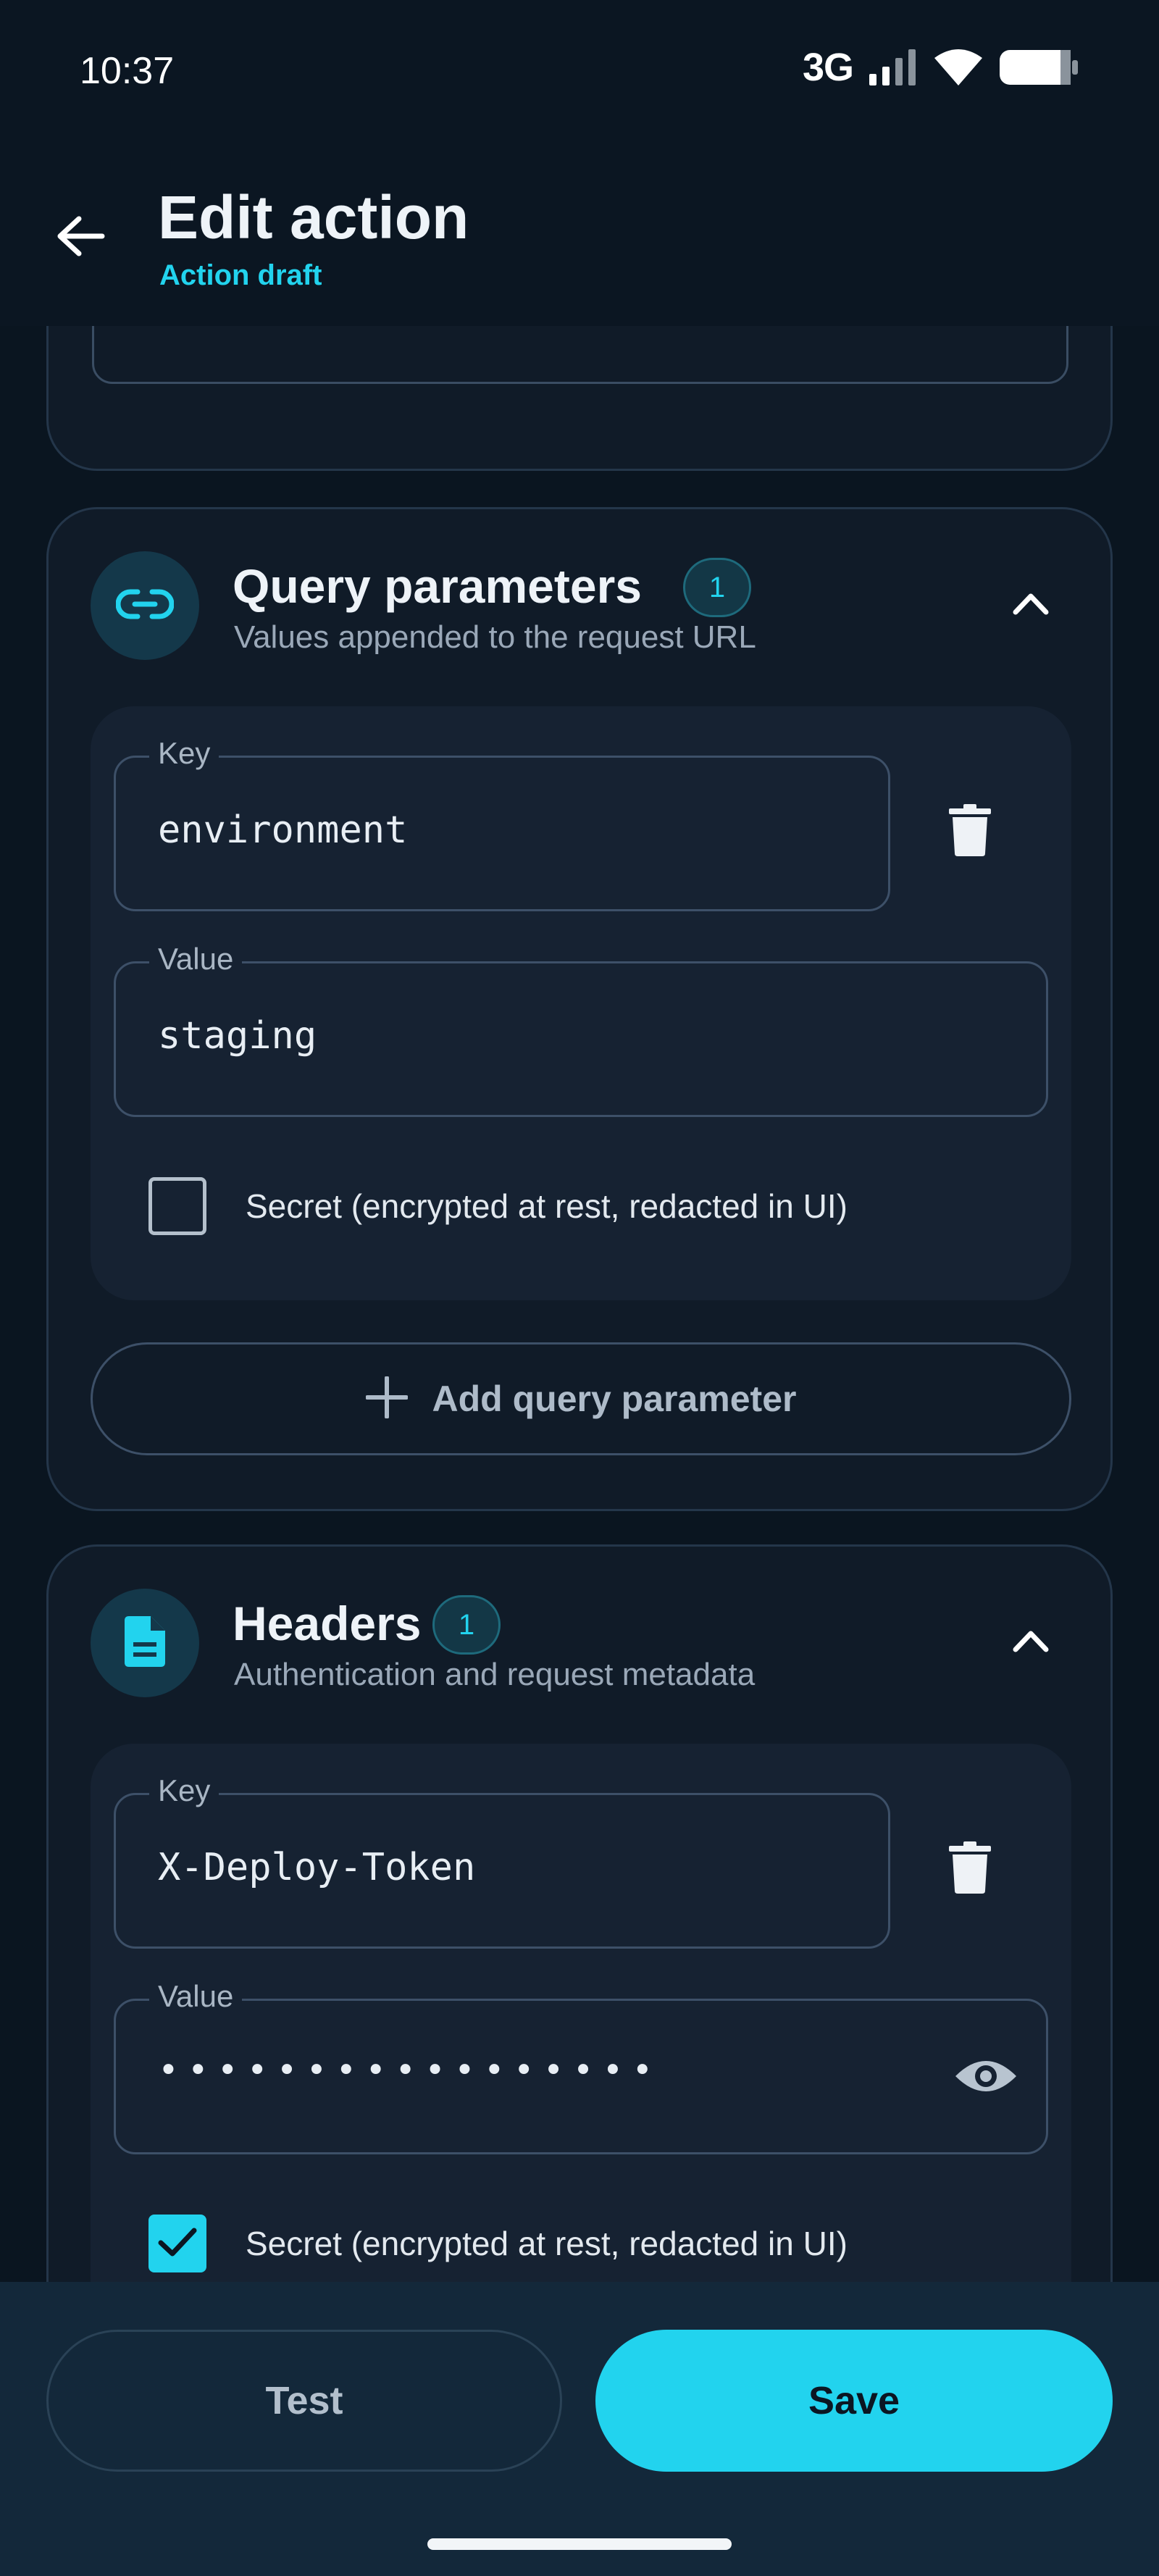 The height and width of the screenshot is (2576, 1159). What do you see at coordinates (184, 1790) in the screenshot?
I see `header-key-label: Key` at bounding box center [184, 1790].